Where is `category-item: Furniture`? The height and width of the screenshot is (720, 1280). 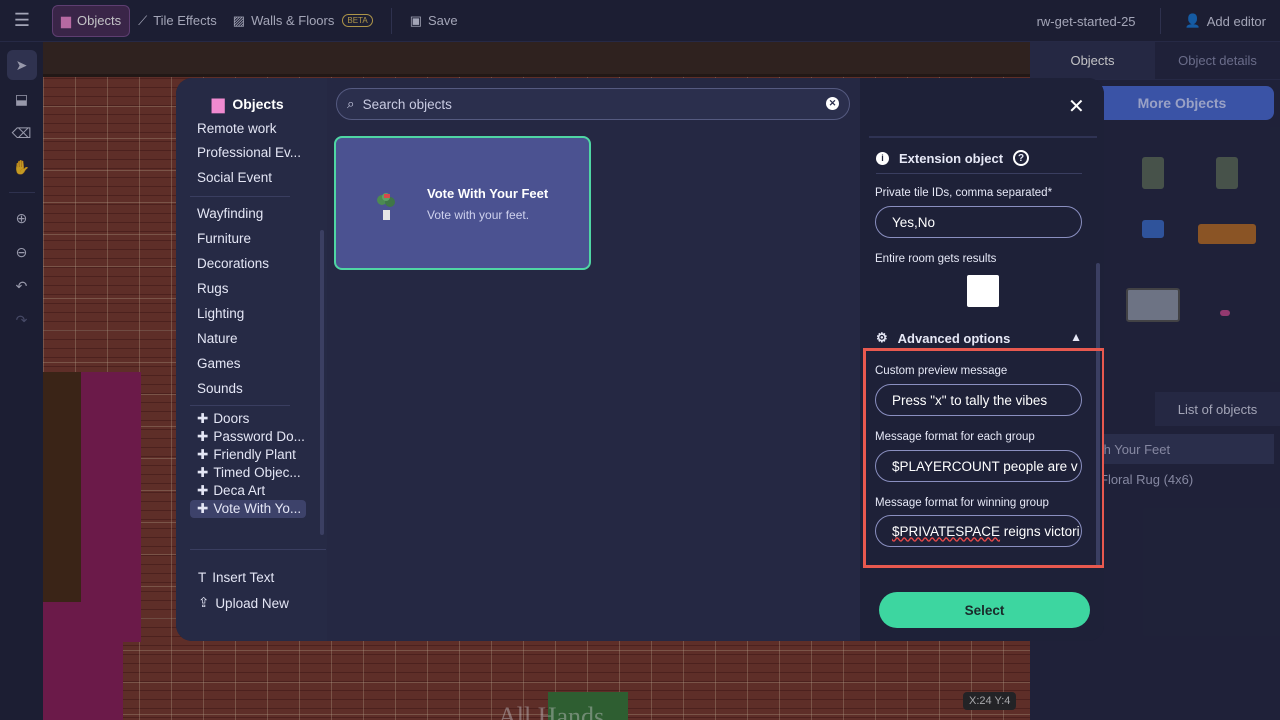
category-item: Furniture is located at coordinates (248, 238).